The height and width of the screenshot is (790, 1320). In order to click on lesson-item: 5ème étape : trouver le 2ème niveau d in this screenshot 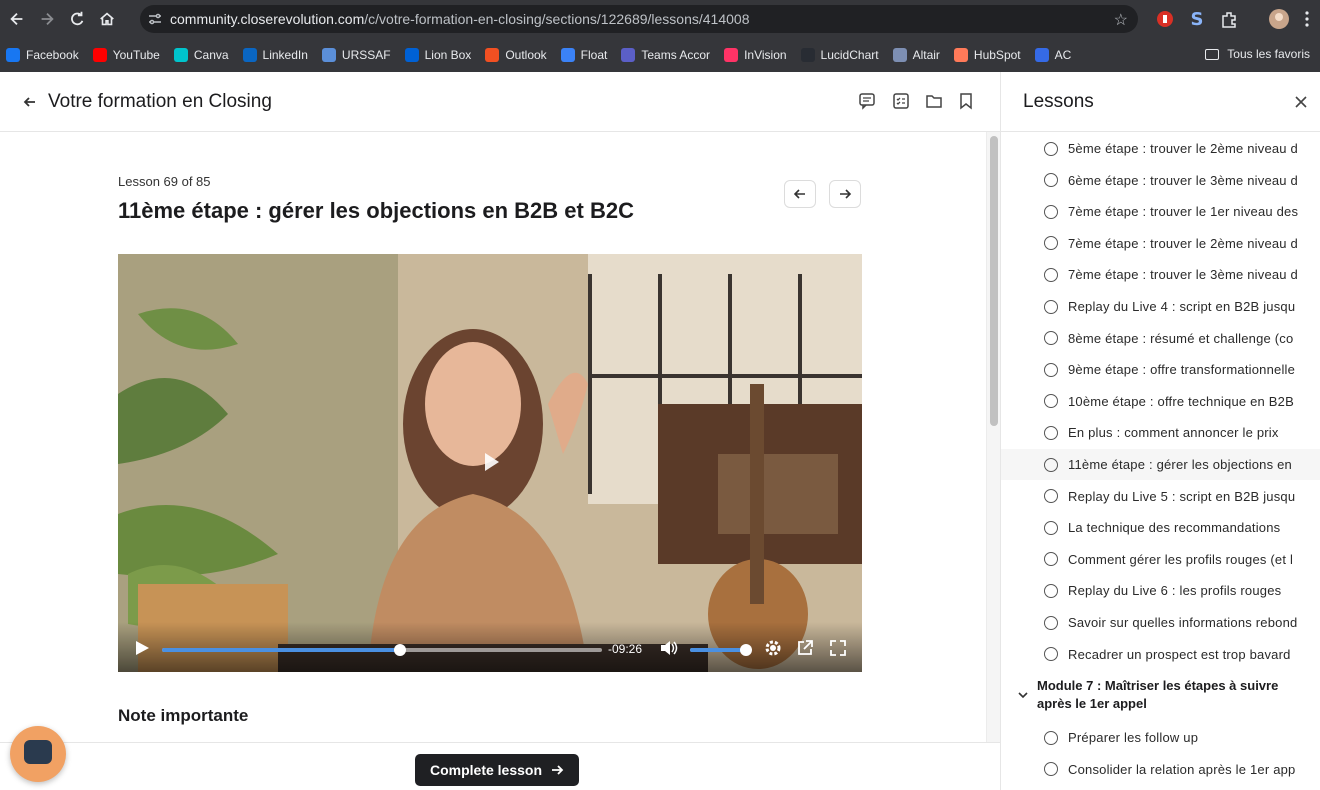, I will do `click(1160, 148)`.